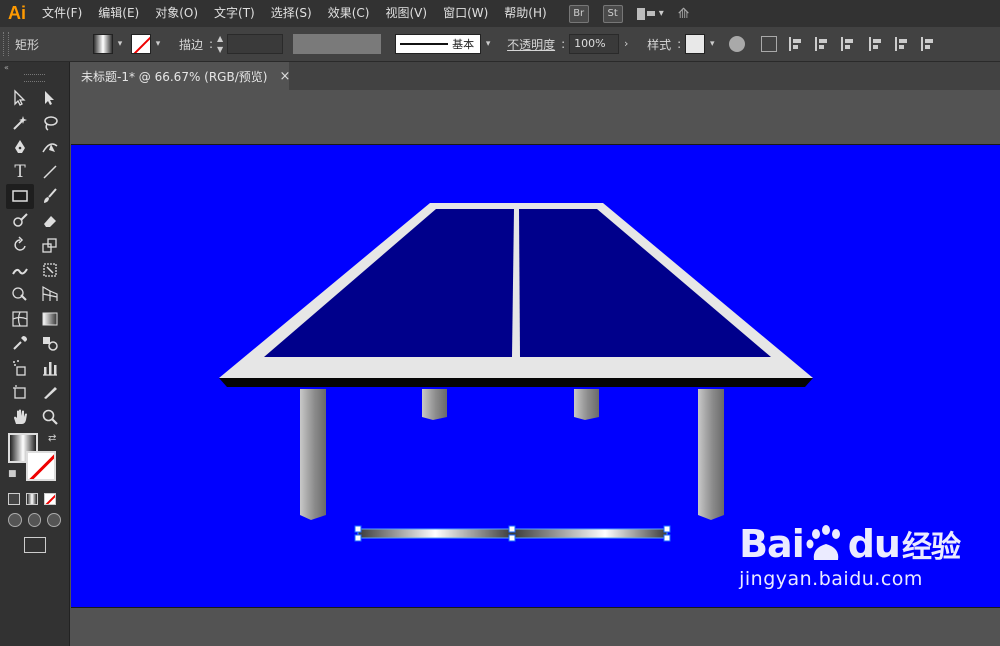 The image size is (1000, 646). Describe the element at coordinates (20, 392) in the screenshot. I see `artboard-tool-icon` at that location.